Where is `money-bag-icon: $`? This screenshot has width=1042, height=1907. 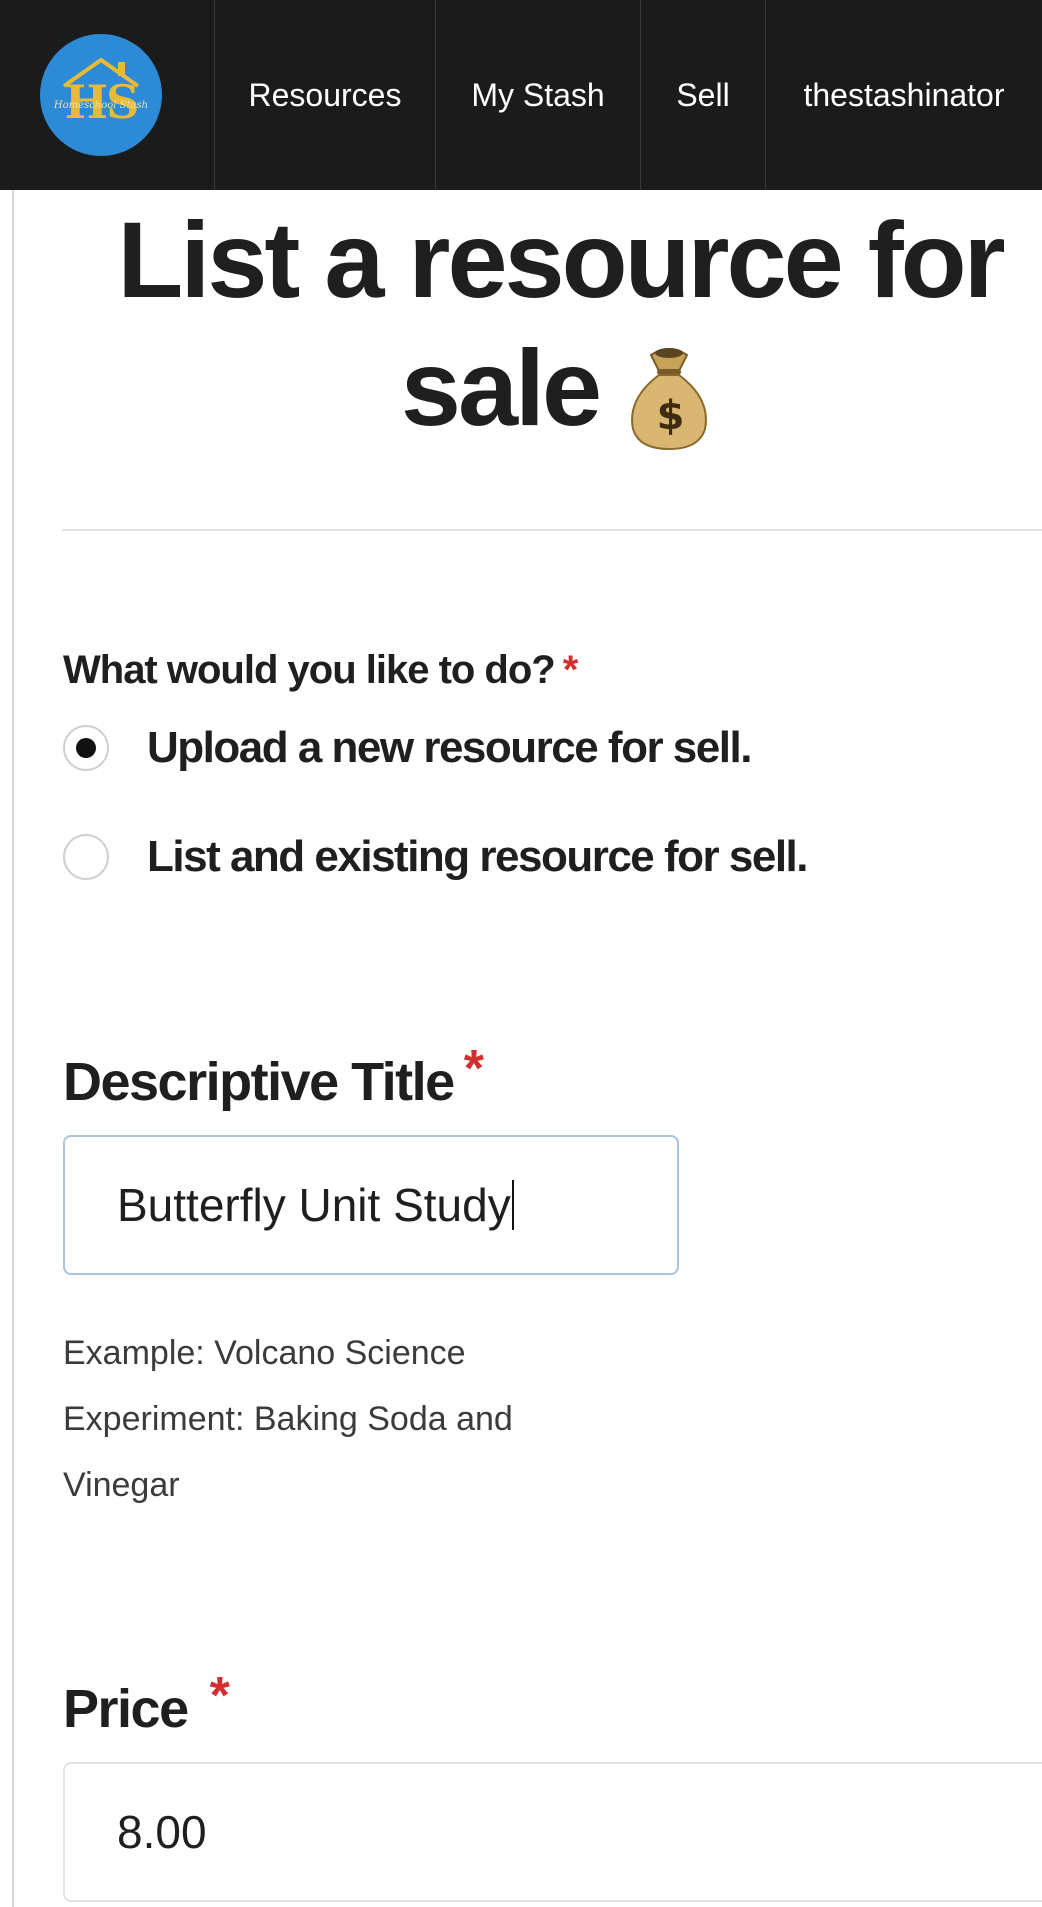
money-bag-icon: $ is located at coordinates (669, 399).